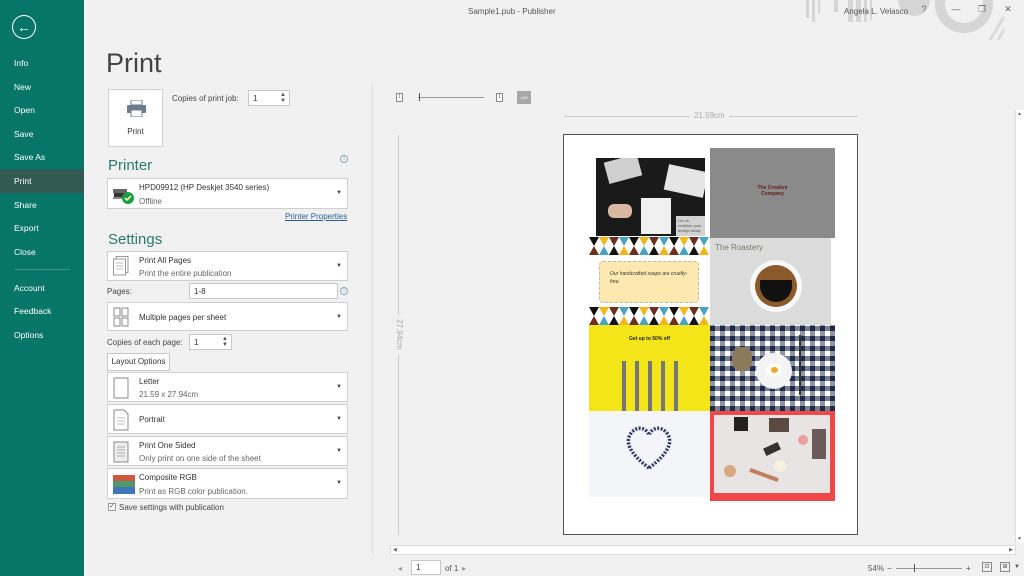 This screenshot has height=576, width=1024. What do you see at coordinates (42, 288) in the screenshot?
I see `sidebar-item-account: Account` at bounding box center [42, 288].